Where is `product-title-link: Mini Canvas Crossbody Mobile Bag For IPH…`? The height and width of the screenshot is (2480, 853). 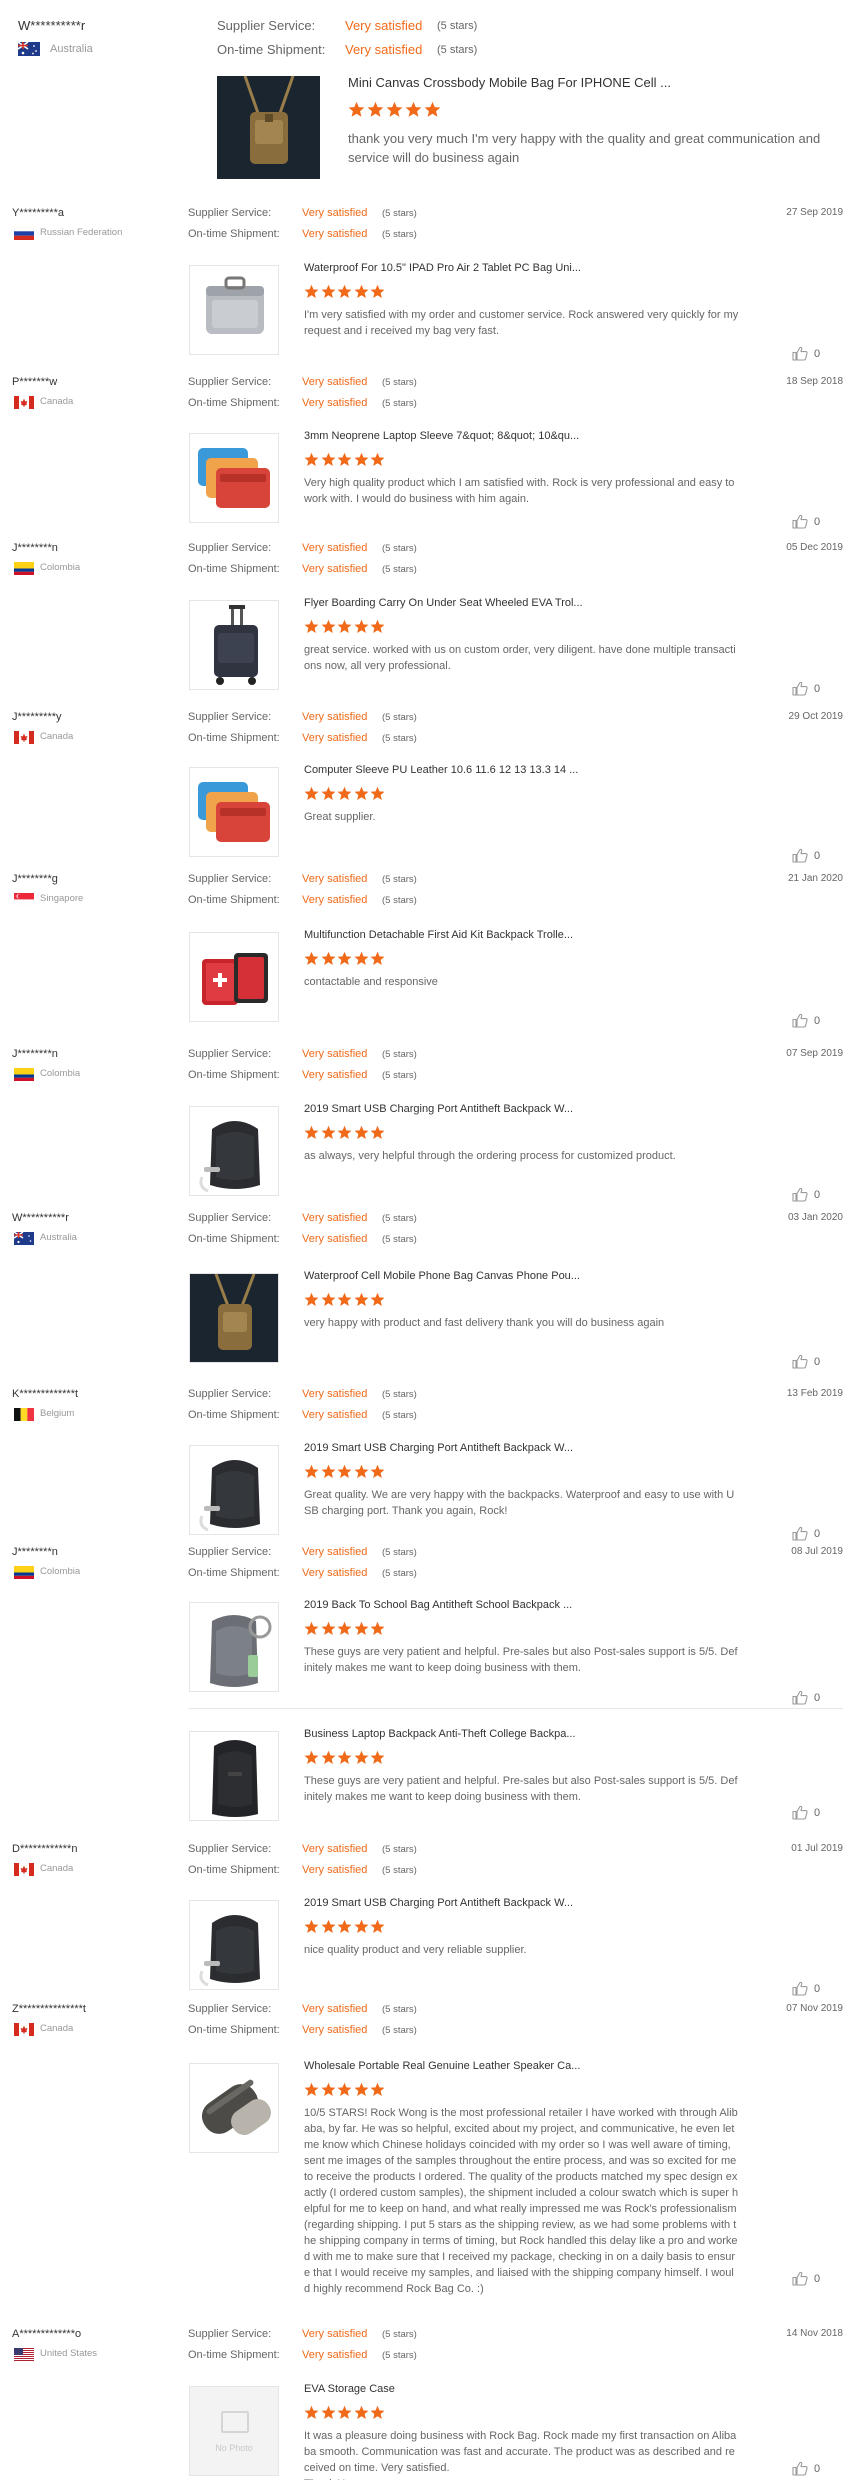
product-title-link: Mini Canvas Crossbody Mobile Bag For IPH… is located at coordinates (509, 82).